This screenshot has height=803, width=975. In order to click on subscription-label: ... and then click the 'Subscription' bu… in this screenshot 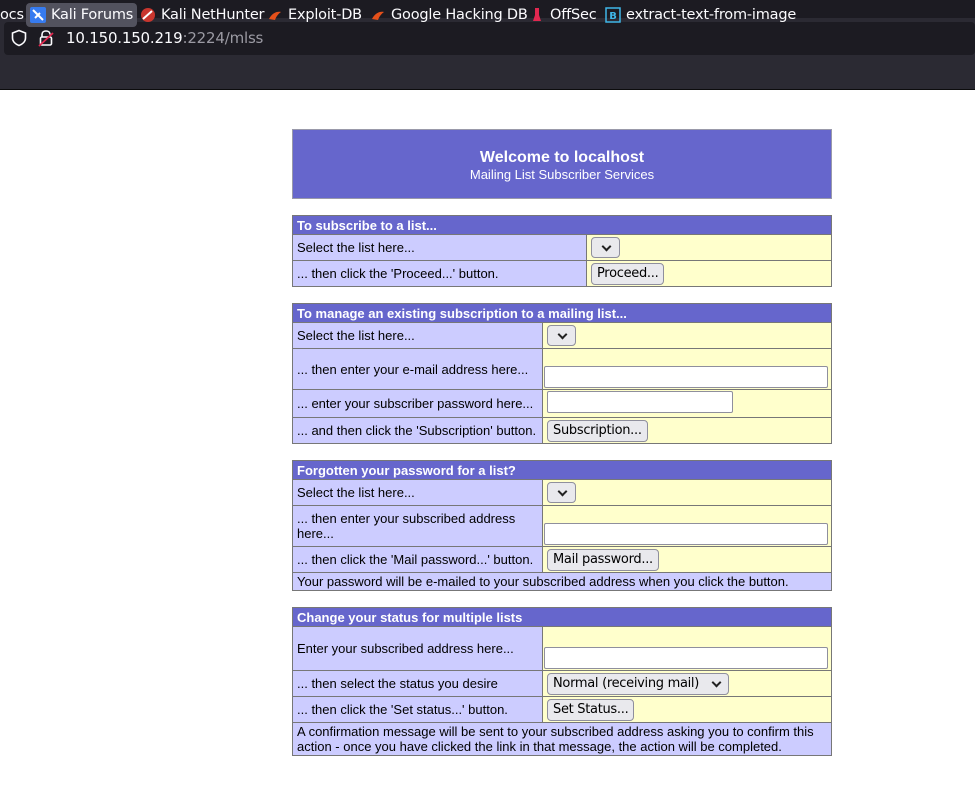, I will do `click(417, 430)`.